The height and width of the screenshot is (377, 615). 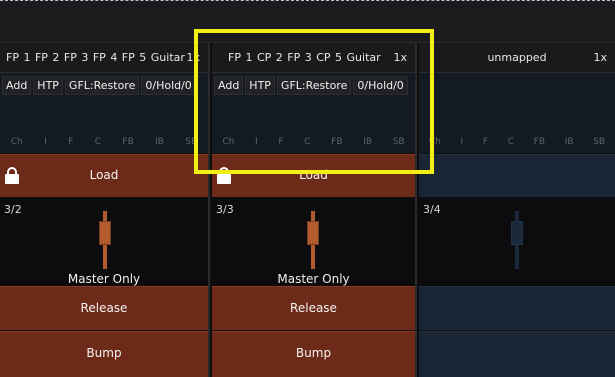 I want to click on fader-multiplier: 1x, so click(x=600, y=57).